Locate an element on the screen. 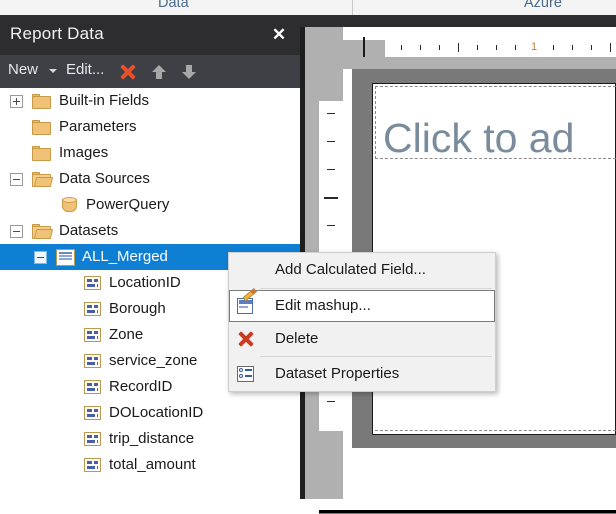  tree-item-label: PowerQuery is located at coordinates (128, 204).